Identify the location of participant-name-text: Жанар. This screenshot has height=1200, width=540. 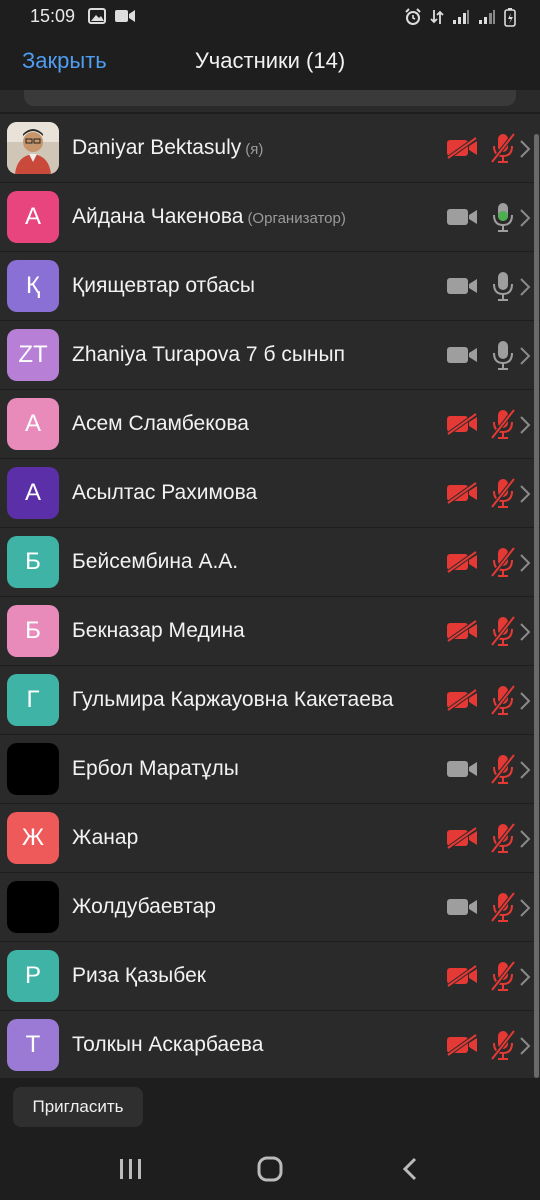
(105, 837).